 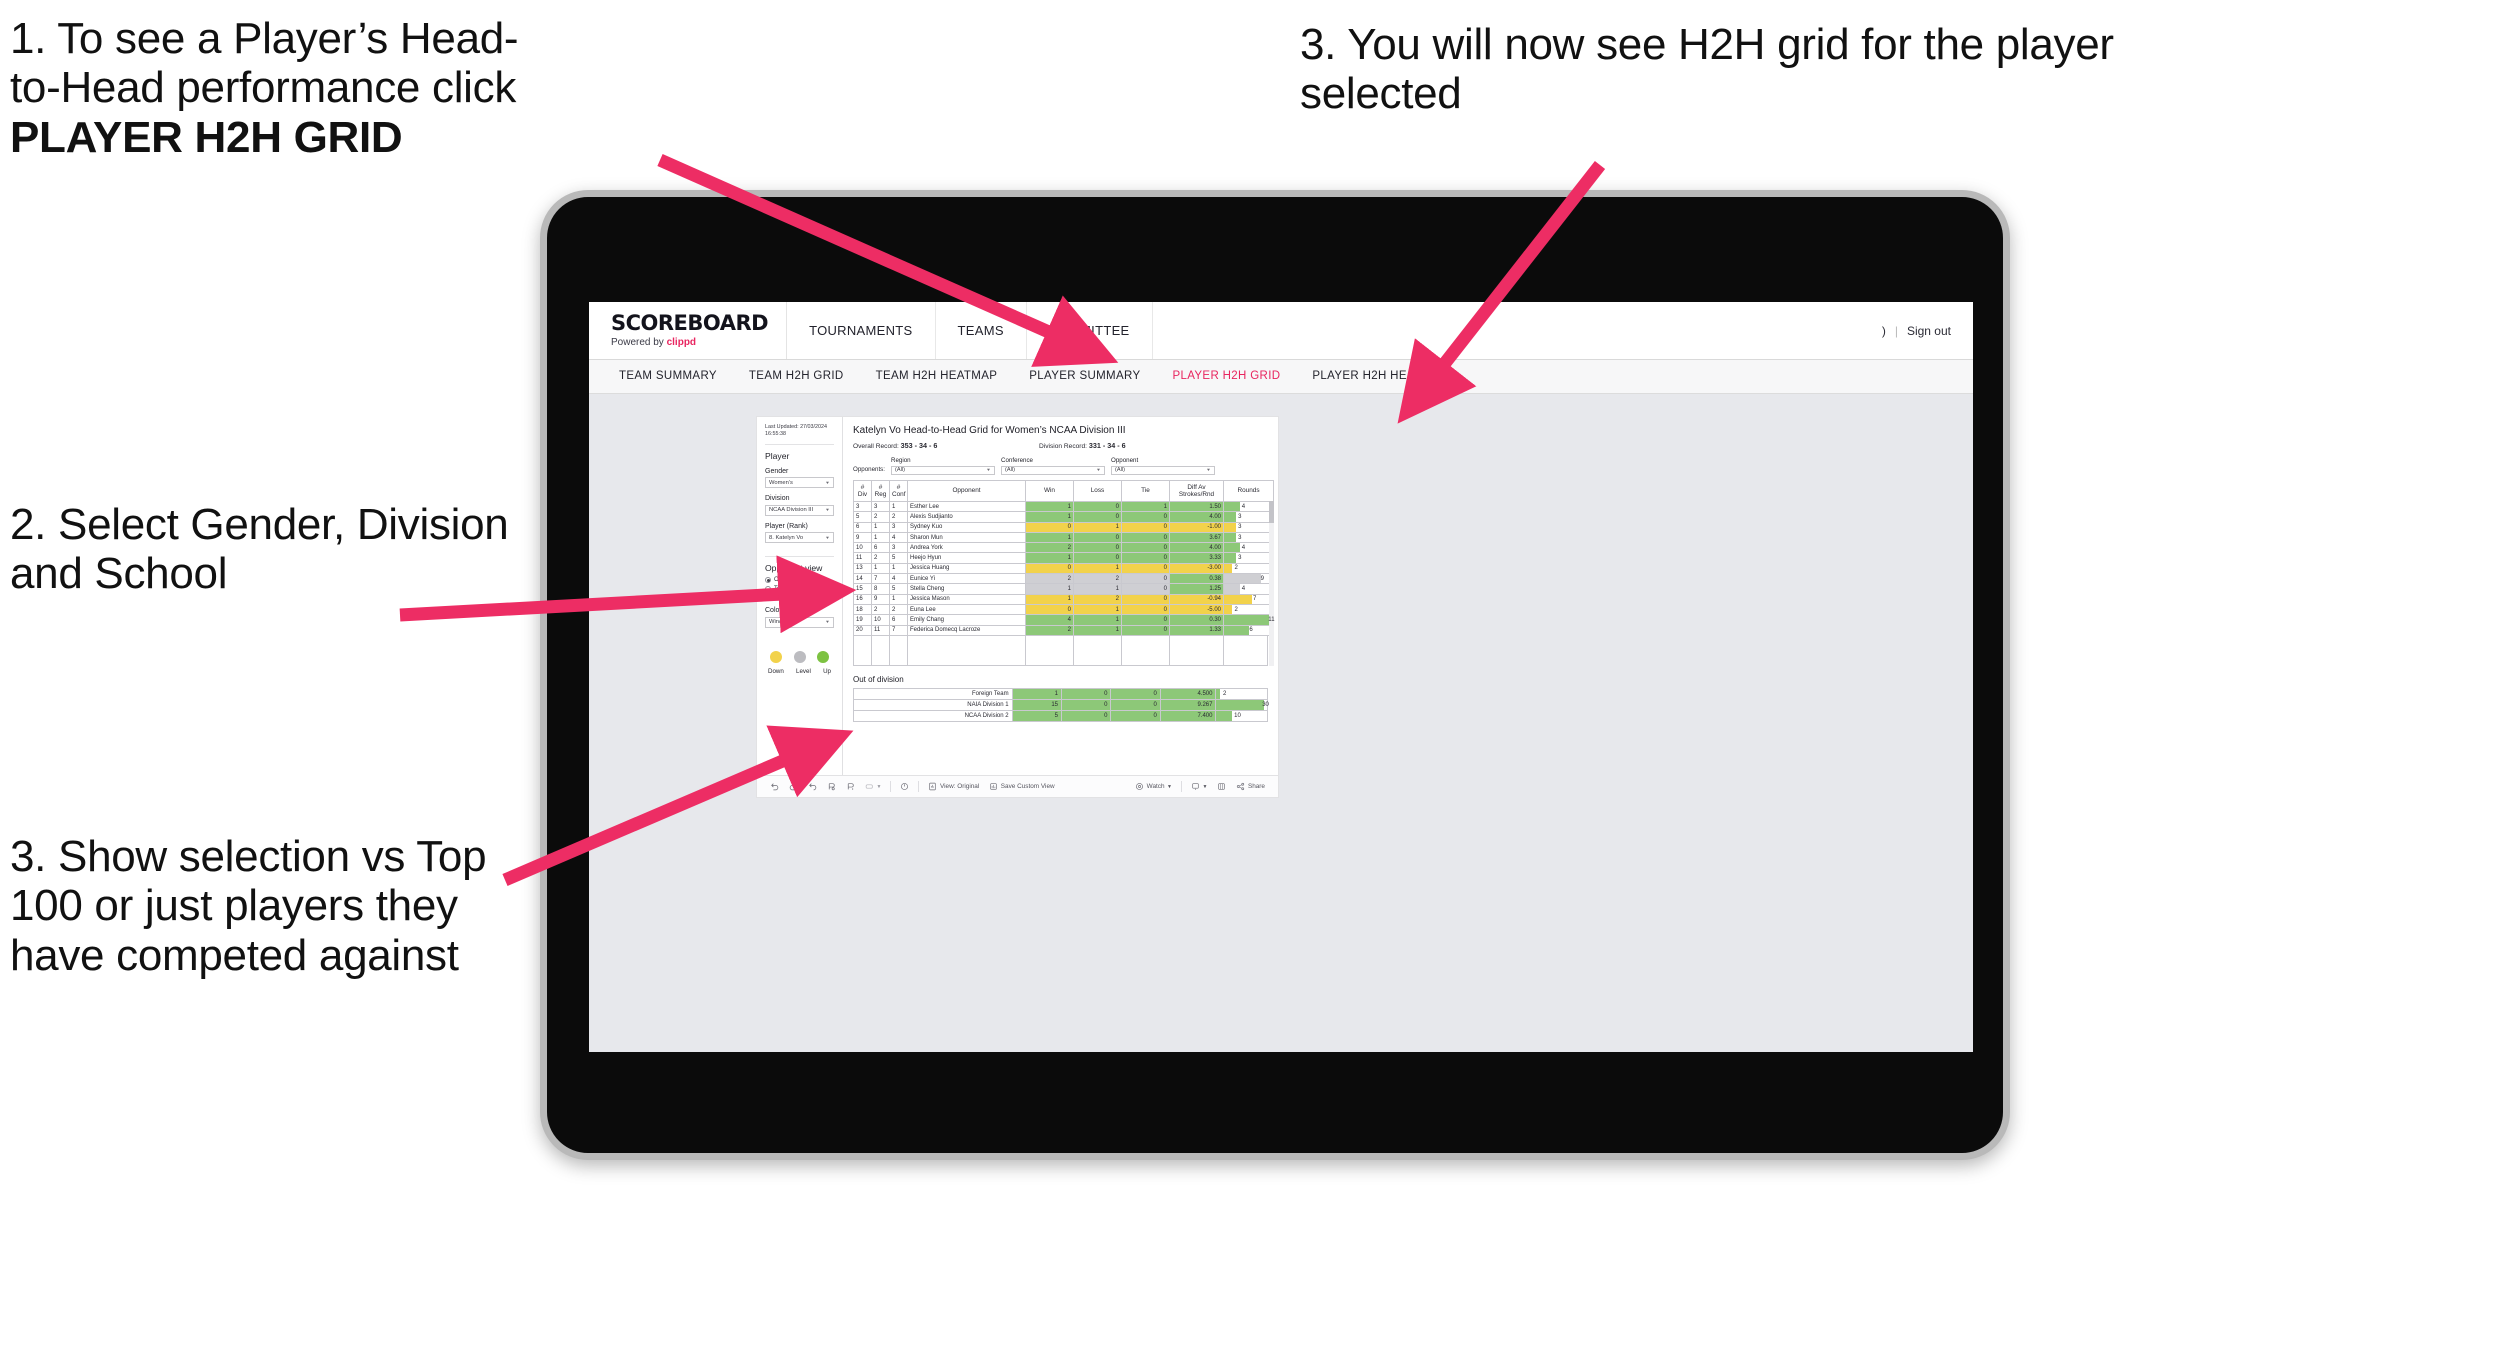 What do you see at coordinates (1063, 558) in the screenshot?
I see `table-row: 11 2 5 Heejo Hyun 1 0 0 3.33 3` at bounding box center [1063, 558].